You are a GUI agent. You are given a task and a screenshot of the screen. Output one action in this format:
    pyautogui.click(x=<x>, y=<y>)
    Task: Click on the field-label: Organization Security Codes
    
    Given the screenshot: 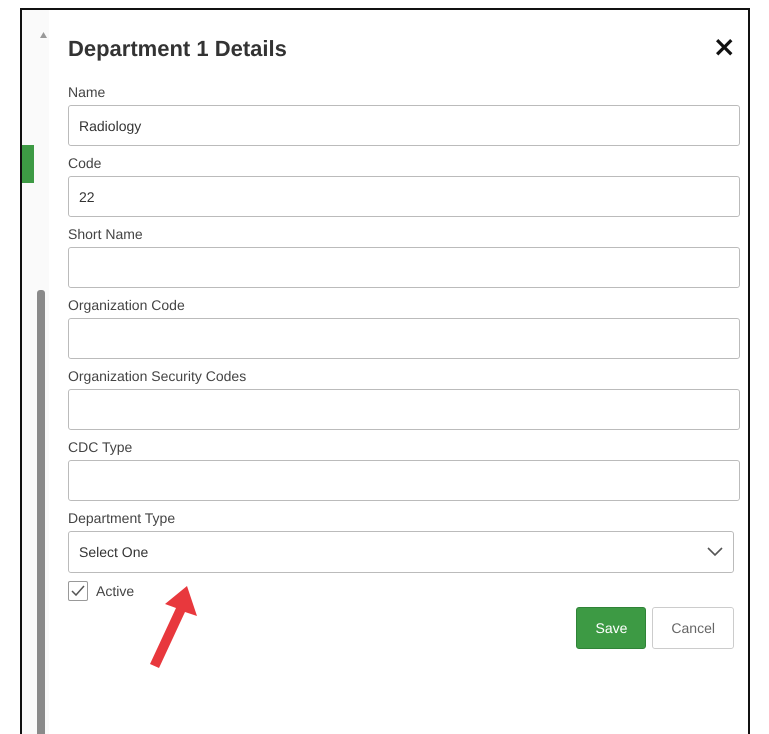 What is the action you would take?
    pyautogui.click(x=157, y=376)
    